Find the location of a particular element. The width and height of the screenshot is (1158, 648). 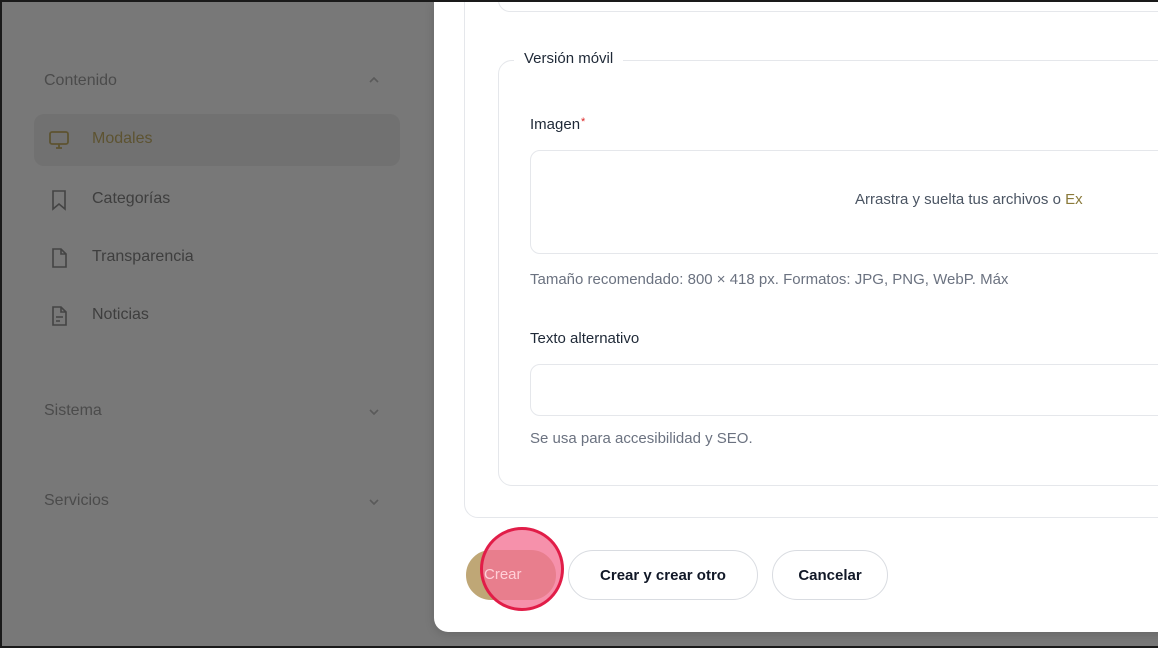

sidebar-item-categorias: Categorías is located at coordinates (217, 200).